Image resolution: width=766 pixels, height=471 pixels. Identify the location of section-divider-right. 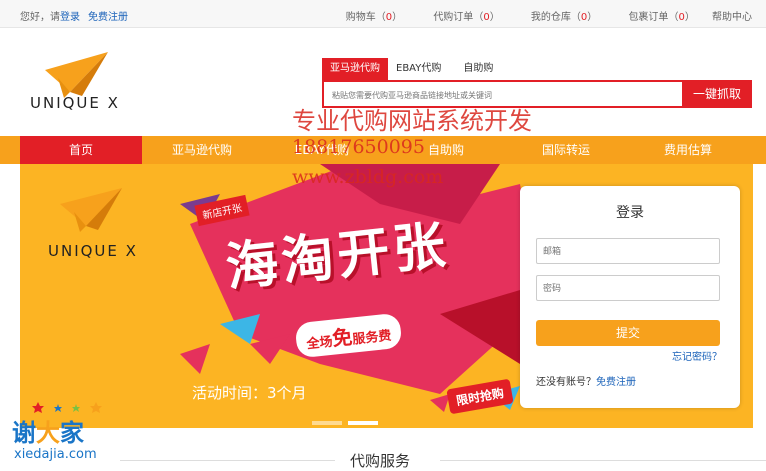
(603, 460).